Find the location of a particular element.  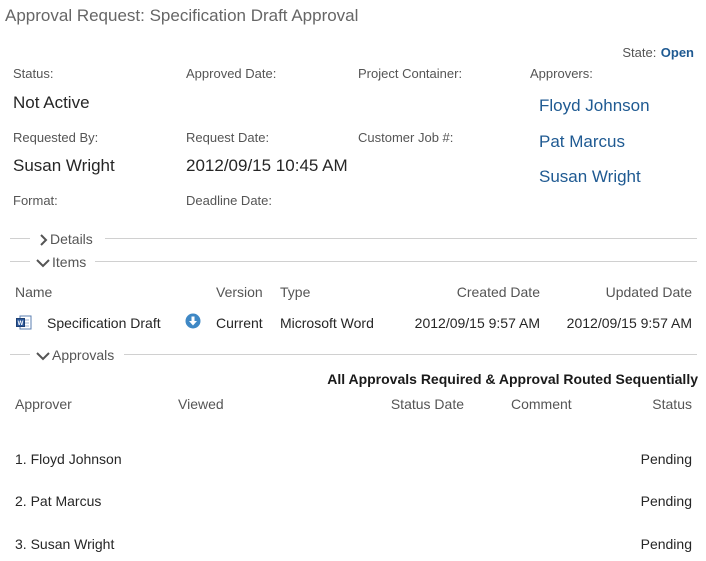

approvals-header-approver: Approver is located at coordinates (43, 404).